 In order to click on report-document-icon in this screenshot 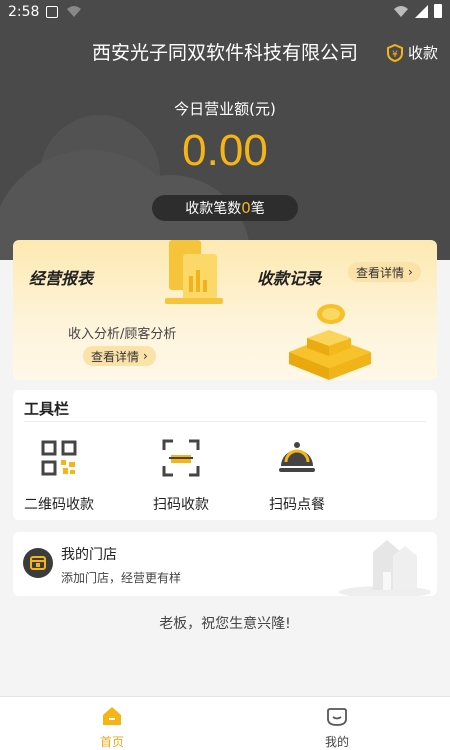, I will do `click(194, 272)`.